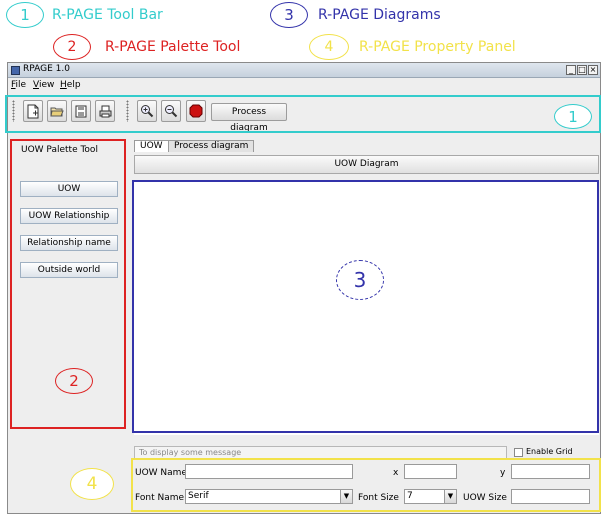  I want to click on legend-number-circle: 1, so click(25, 15).